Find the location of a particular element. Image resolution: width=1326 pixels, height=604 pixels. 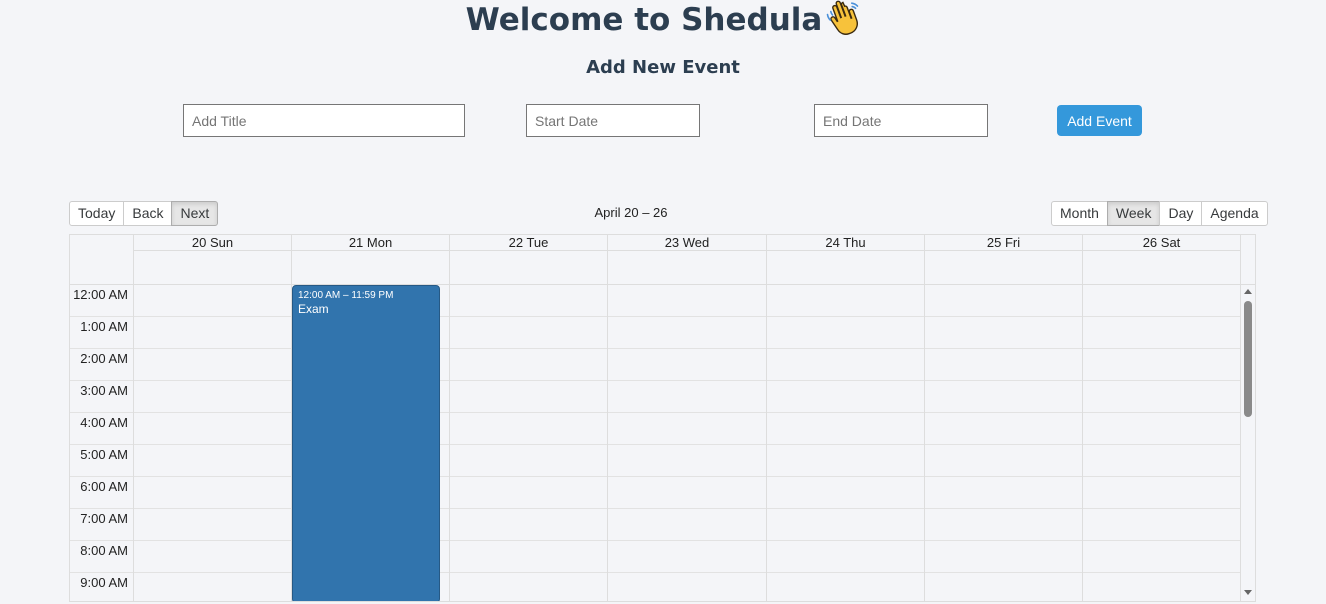

today-button: Today is located at coordinates (97, 213).